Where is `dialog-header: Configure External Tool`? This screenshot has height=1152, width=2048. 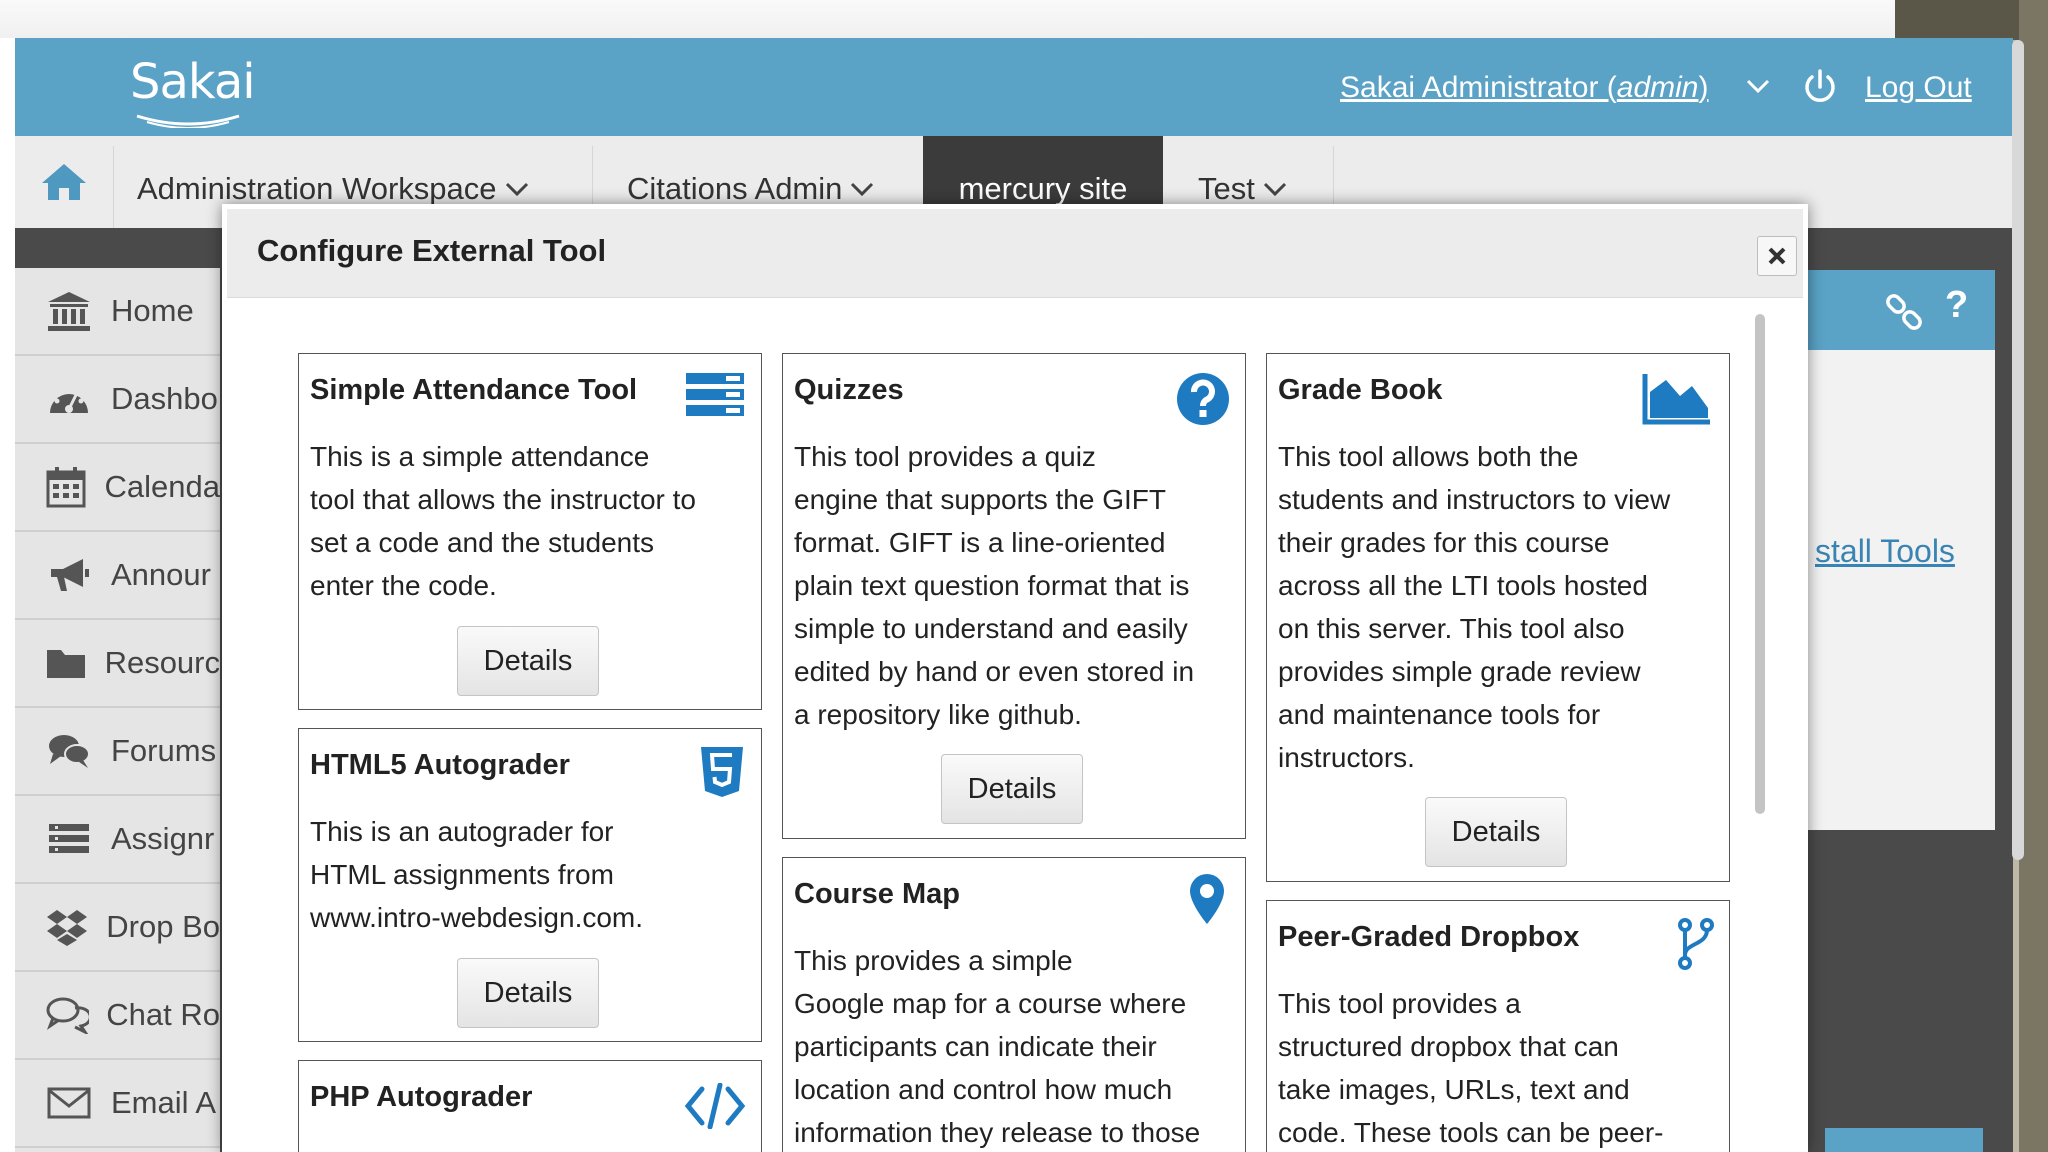 dialog-header: Configure External Tool is located at coordinates (1015, 253).